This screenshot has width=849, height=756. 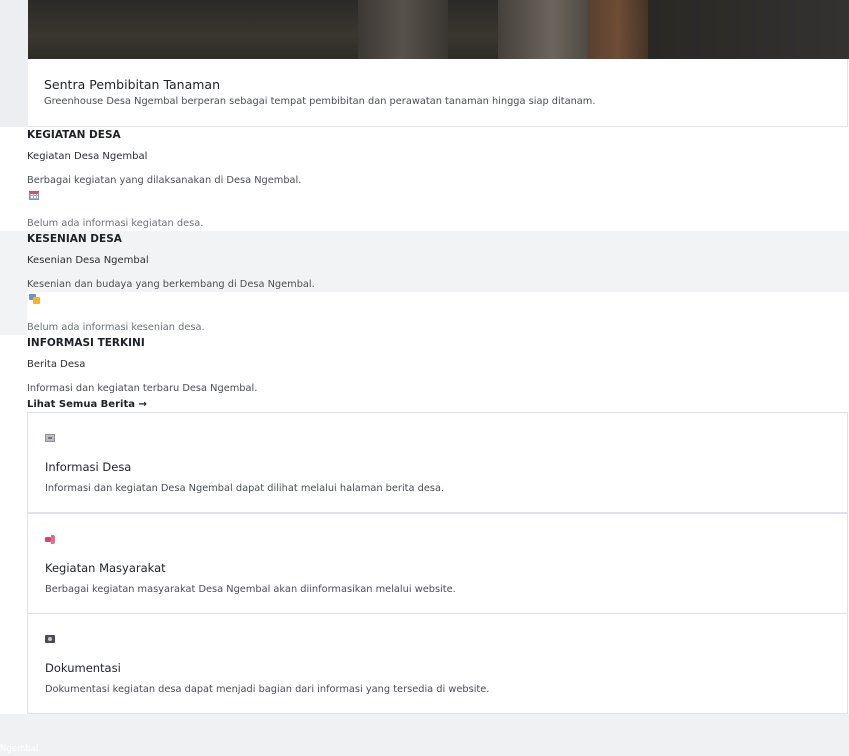 I want to click on kegiatan-section-label: KEGIATAN DESA, so click(x=74, y=135).